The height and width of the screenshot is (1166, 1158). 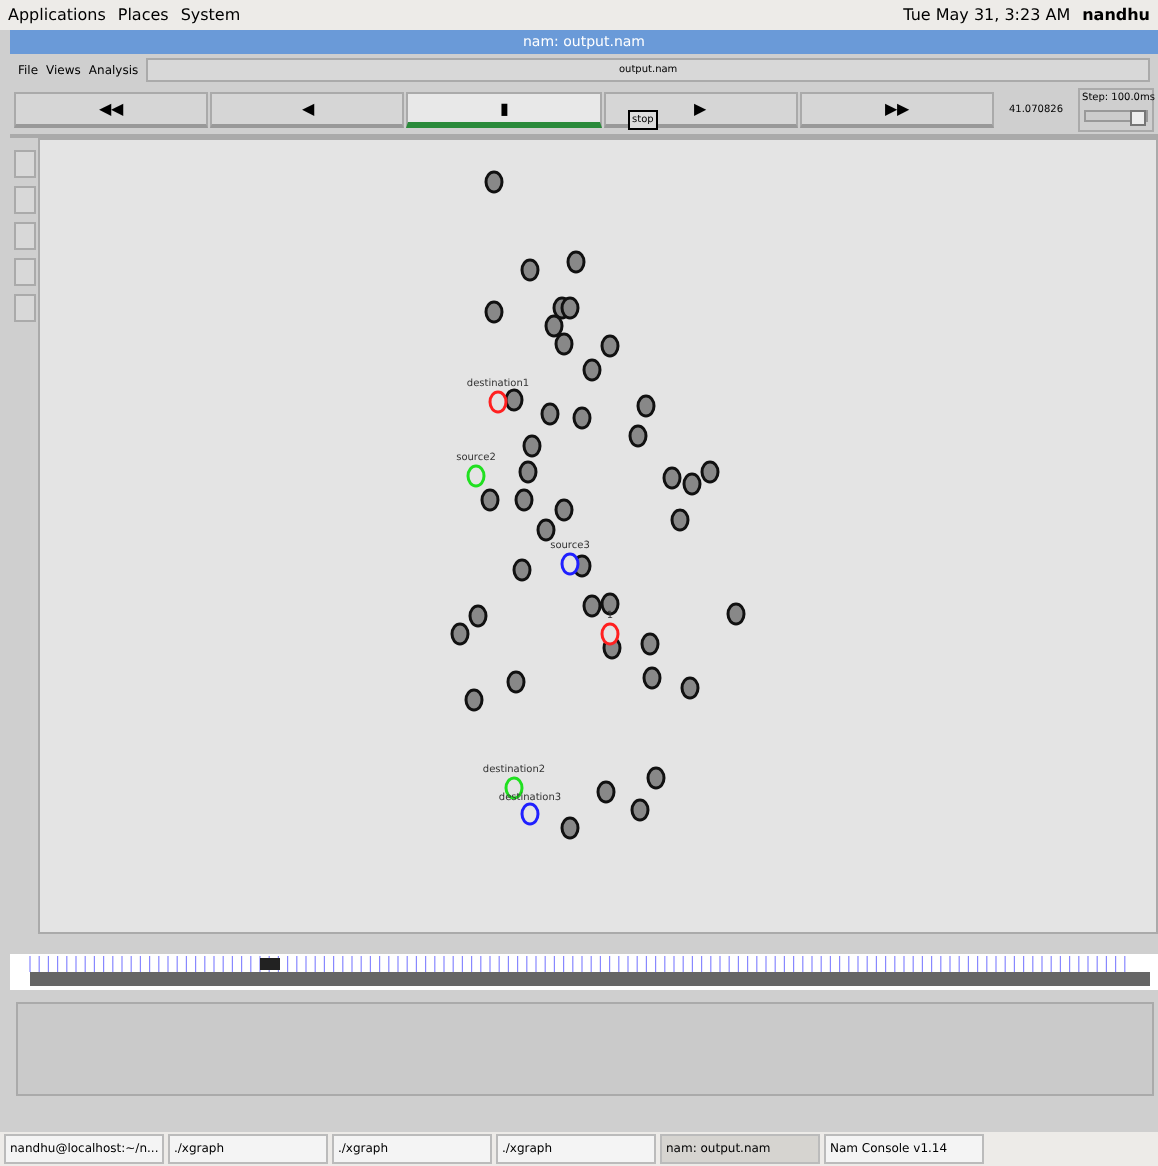 What do you see at coordinates (57, 15) in the screenshot?
I see `panel-menu: Applications` at bounding box center [57, 15].